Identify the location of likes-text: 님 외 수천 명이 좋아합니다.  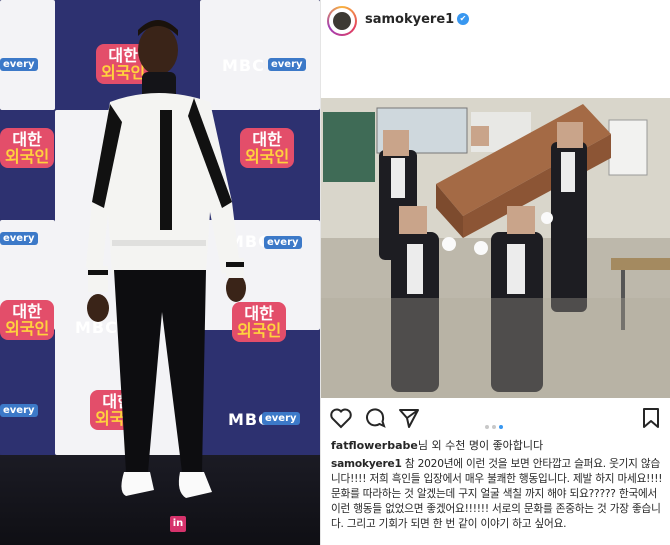
(480, 445).